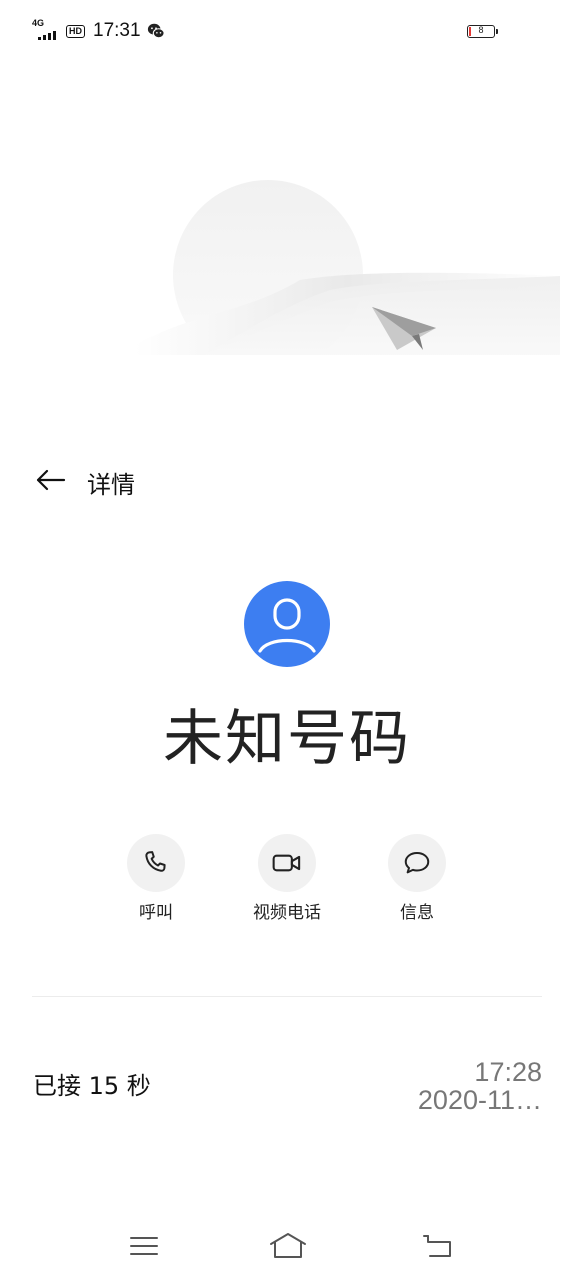 Image resolution: width=574 pixels, height=1280 pixels. I want to click on wechat-icon, so click(156, 31).